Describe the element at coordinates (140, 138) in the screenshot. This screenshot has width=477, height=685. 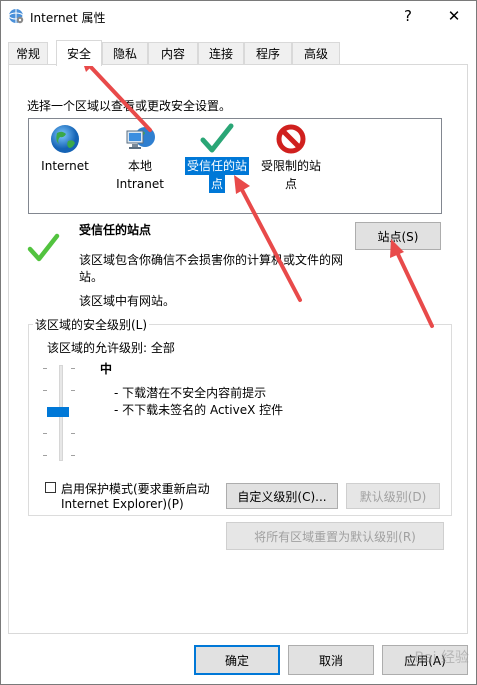
I see `intranet-icon` at that location.